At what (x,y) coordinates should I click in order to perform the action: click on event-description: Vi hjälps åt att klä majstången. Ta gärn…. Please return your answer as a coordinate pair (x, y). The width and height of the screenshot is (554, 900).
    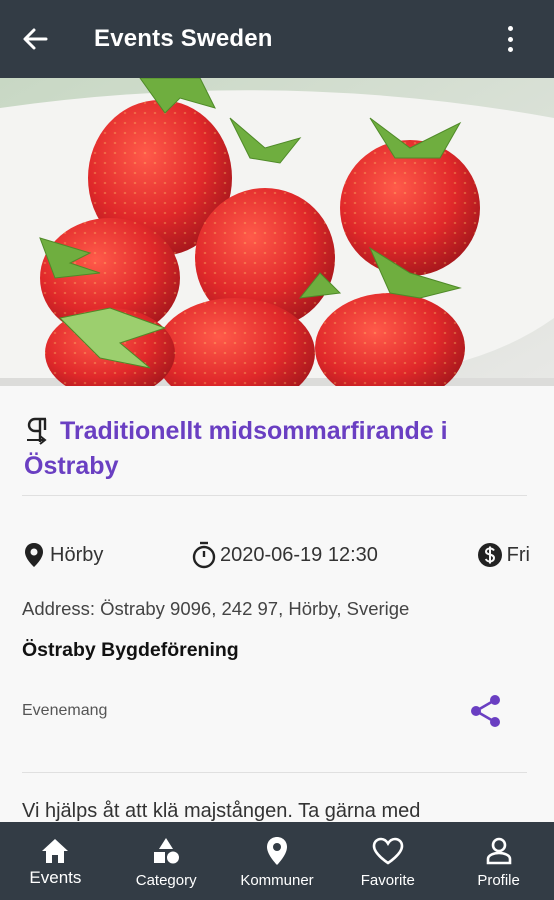
    Looking at the image, I should click on (221, 811).